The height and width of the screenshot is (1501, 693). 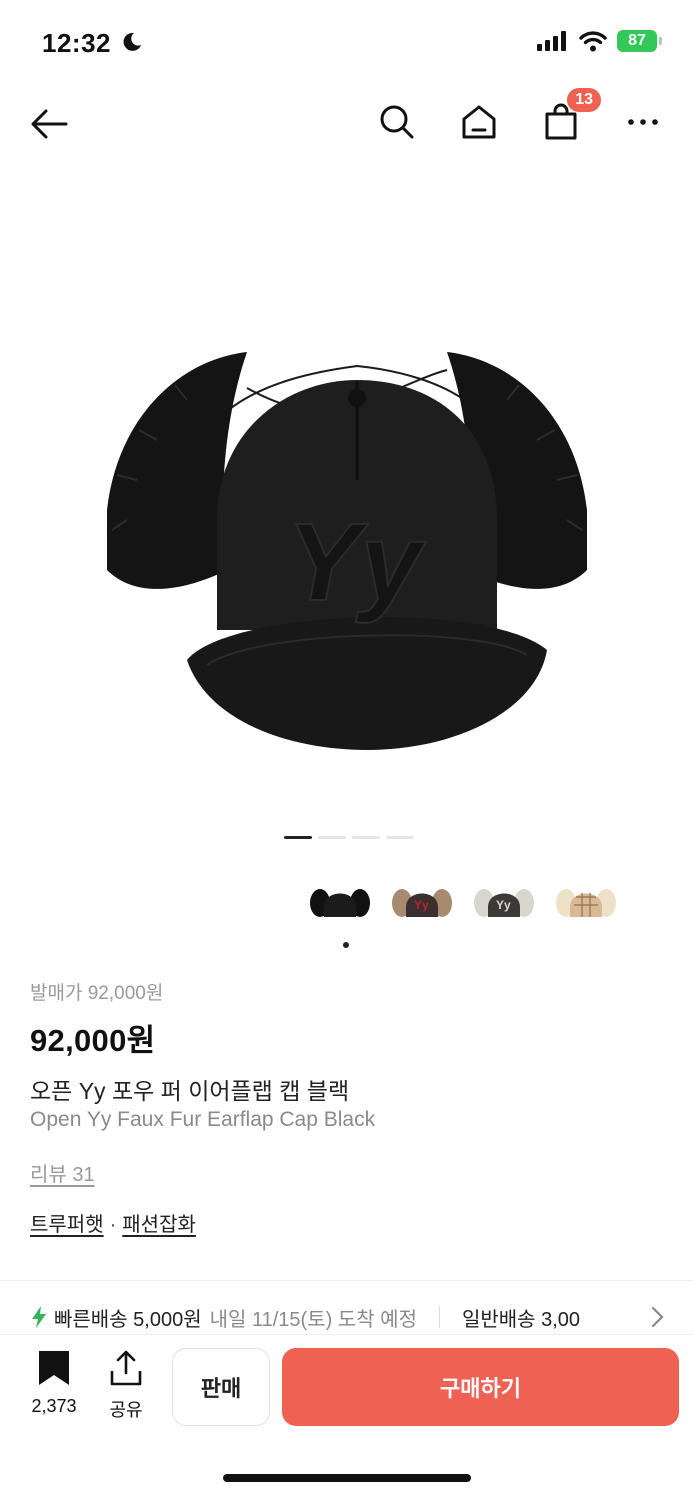 I want to click on search-icon, so click(x=397, y=122).